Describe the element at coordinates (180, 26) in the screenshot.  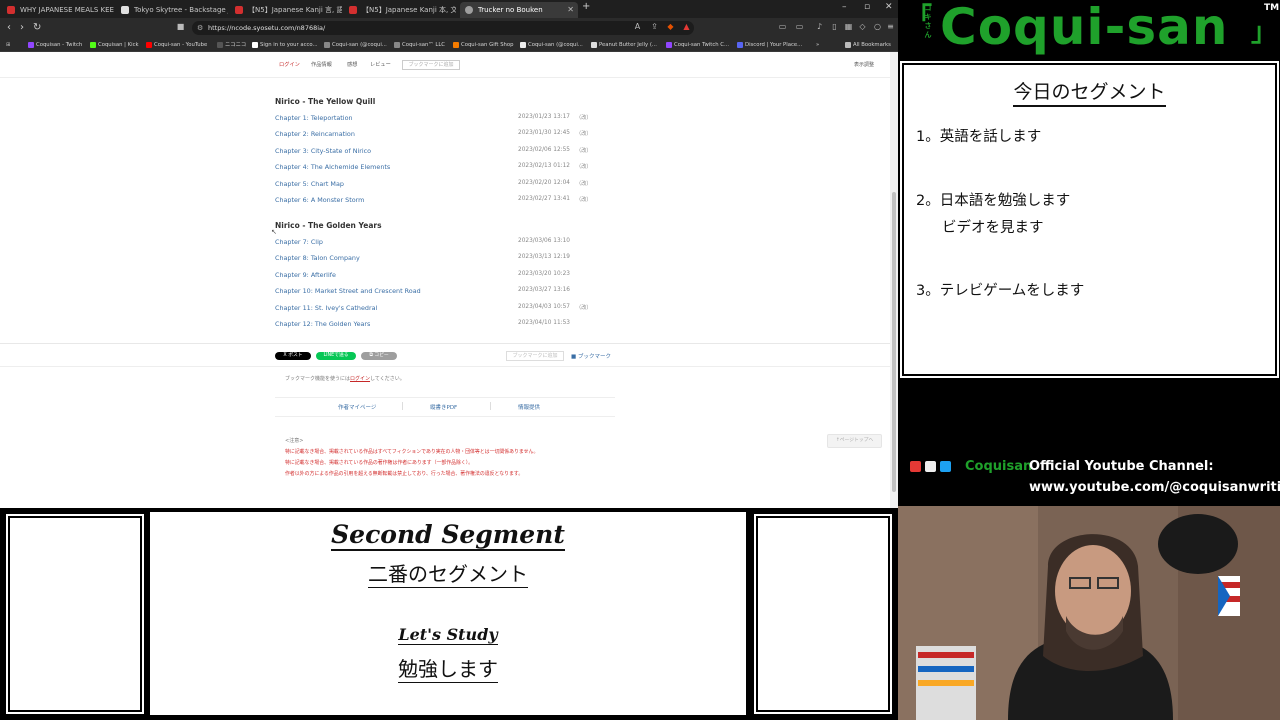
I see `bookmark-star-icon: ■` at that location.